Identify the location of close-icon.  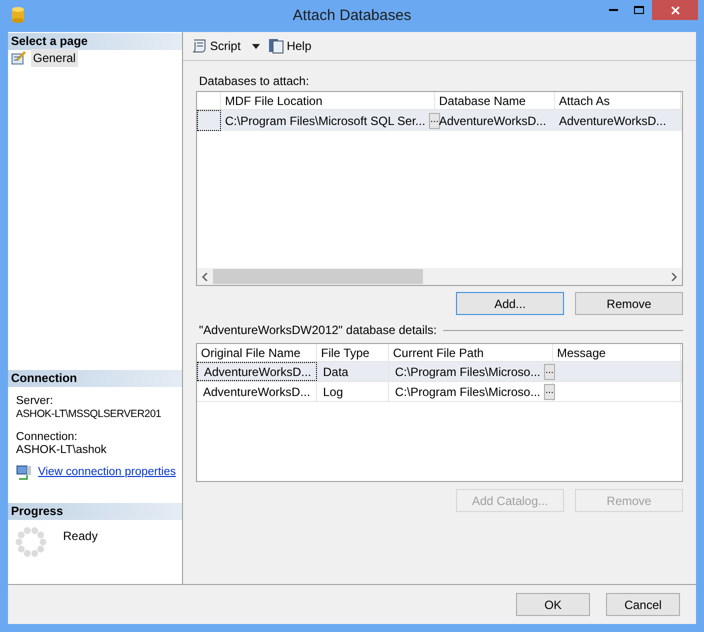
(675, 10).